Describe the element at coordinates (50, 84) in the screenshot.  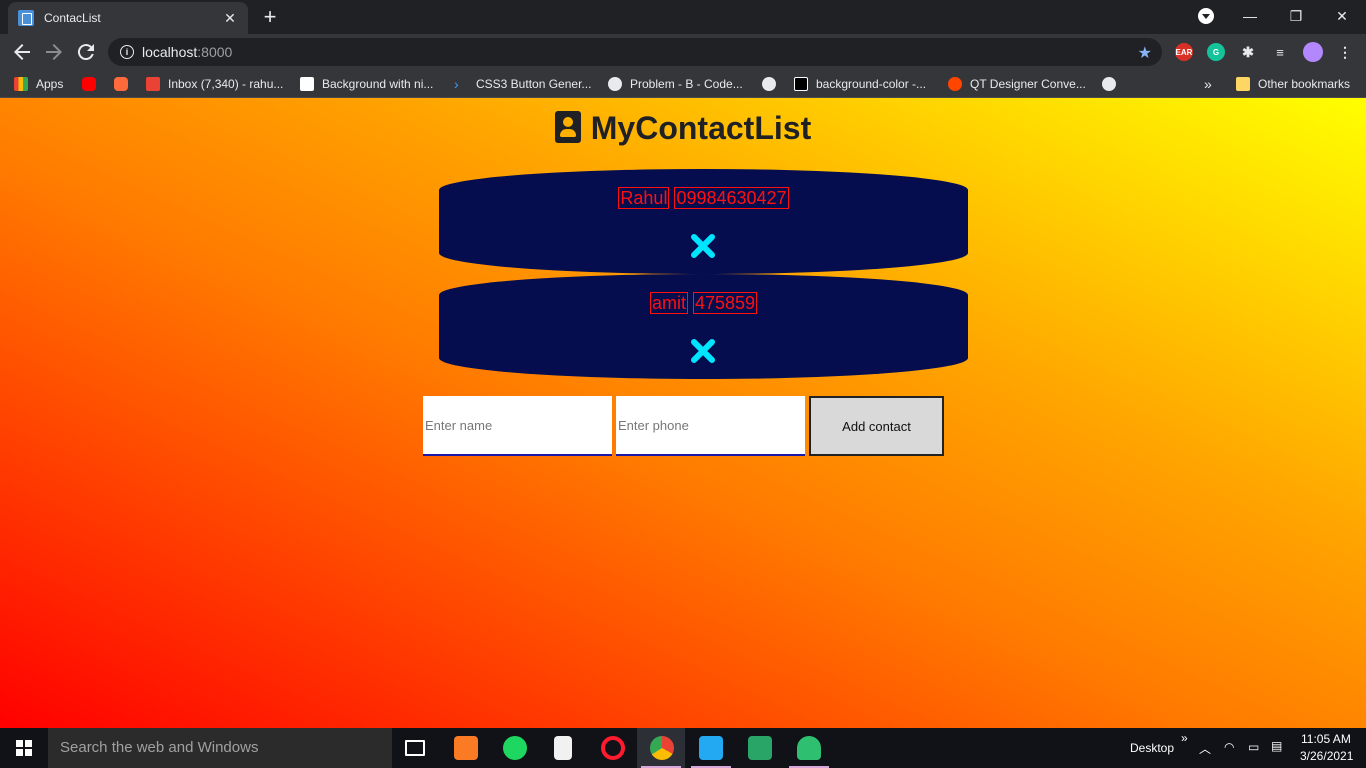
I see `bookmark-label: Apps` at that location.